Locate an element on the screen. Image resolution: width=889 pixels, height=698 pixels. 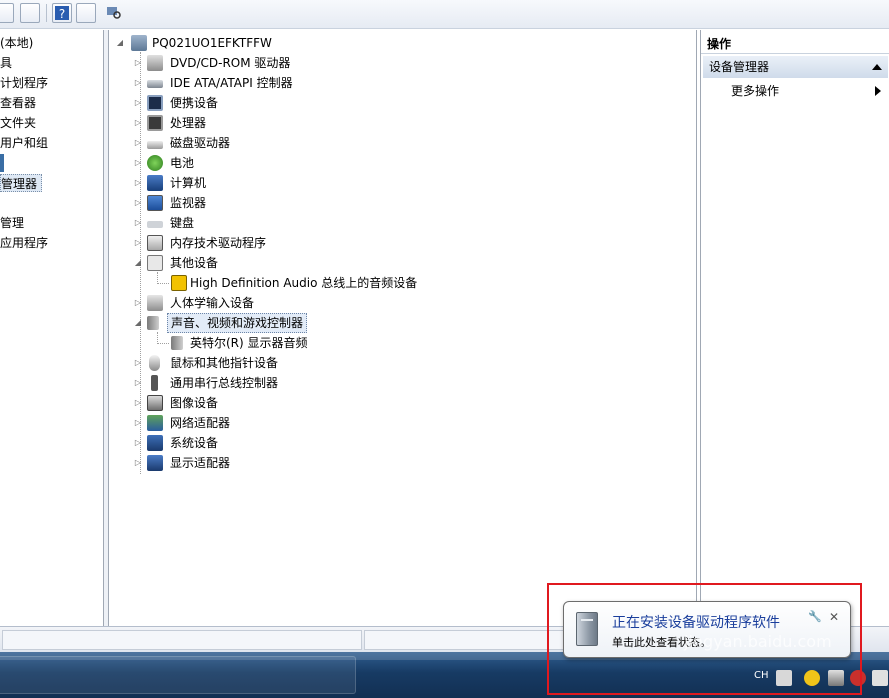
left-item-performance is located at coordinates (2, 163).